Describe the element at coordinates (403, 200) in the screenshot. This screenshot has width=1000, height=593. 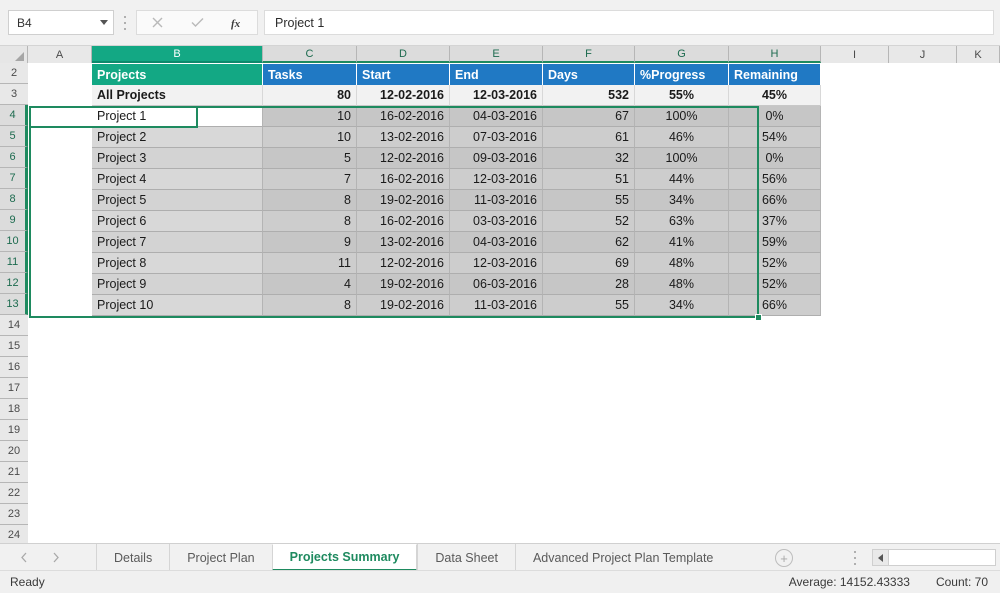
I see `cell-d8: 19-02-2016` at that location.